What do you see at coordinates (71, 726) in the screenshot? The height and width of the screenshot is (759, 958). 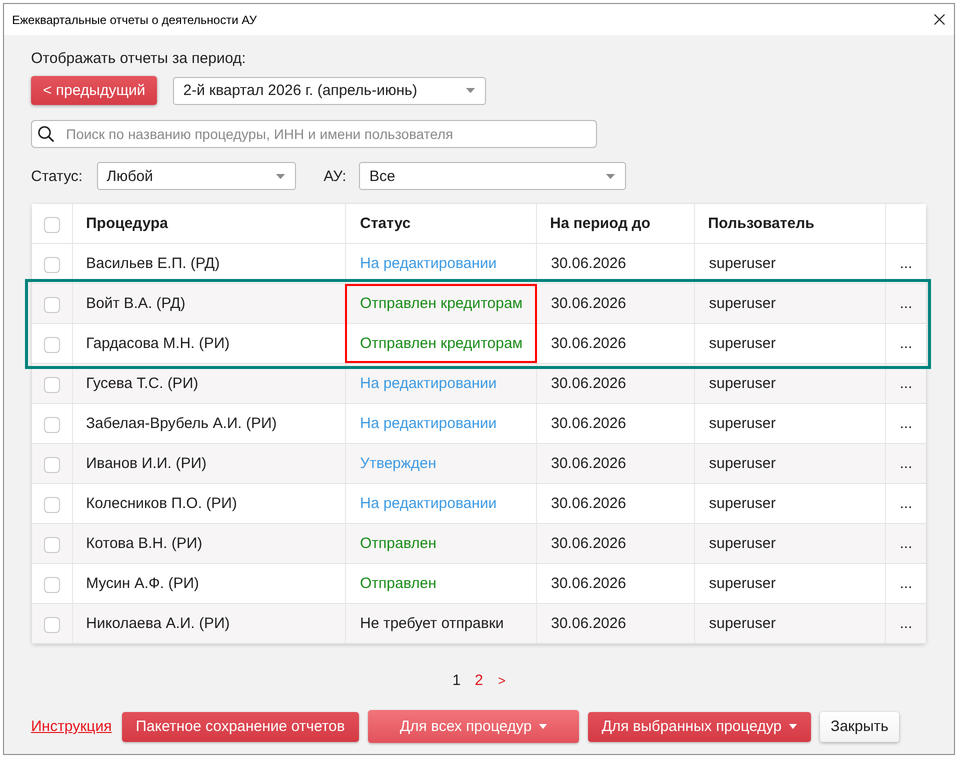 I see `instructions-link: Инструкция` at bounding box center [71, 726].